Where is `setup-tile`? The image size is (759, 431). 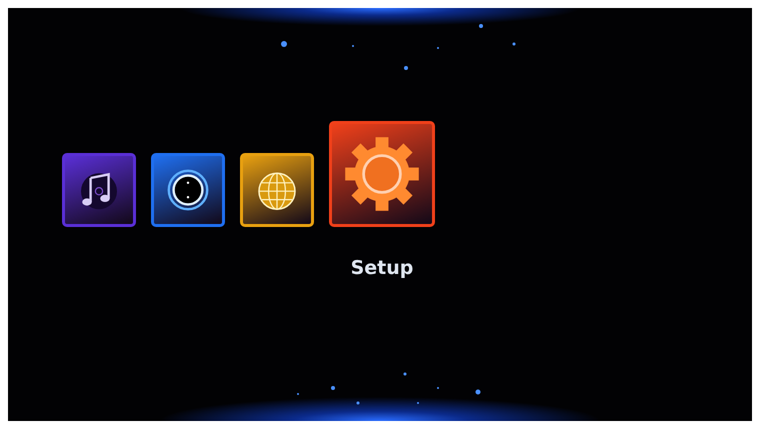 setup-tile is located at coordinates (382, 174).